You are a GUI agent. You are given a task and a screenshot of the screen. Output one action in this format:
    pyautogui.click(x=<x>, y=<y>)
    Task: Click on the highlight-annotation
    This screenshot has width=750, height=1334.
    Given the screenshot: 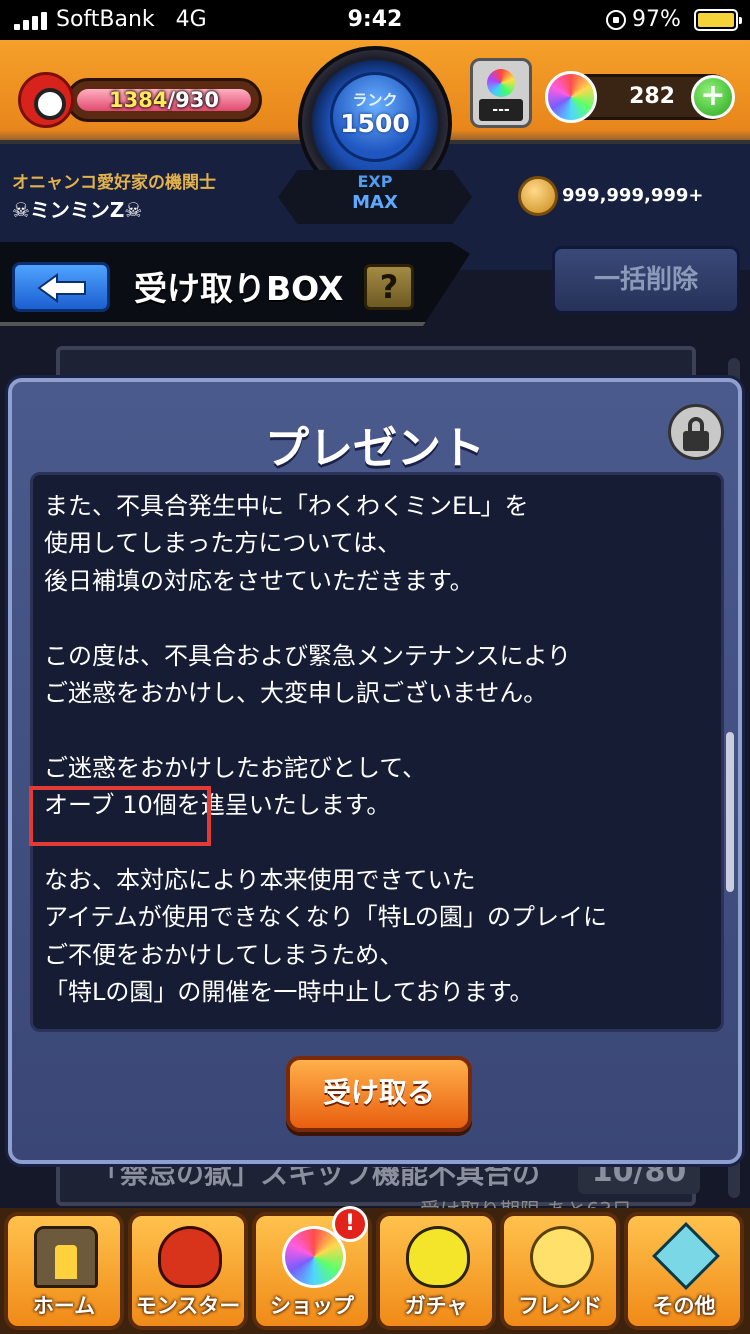 What is the action you would take?
    pyautogui.click(x=120, y=816)
    